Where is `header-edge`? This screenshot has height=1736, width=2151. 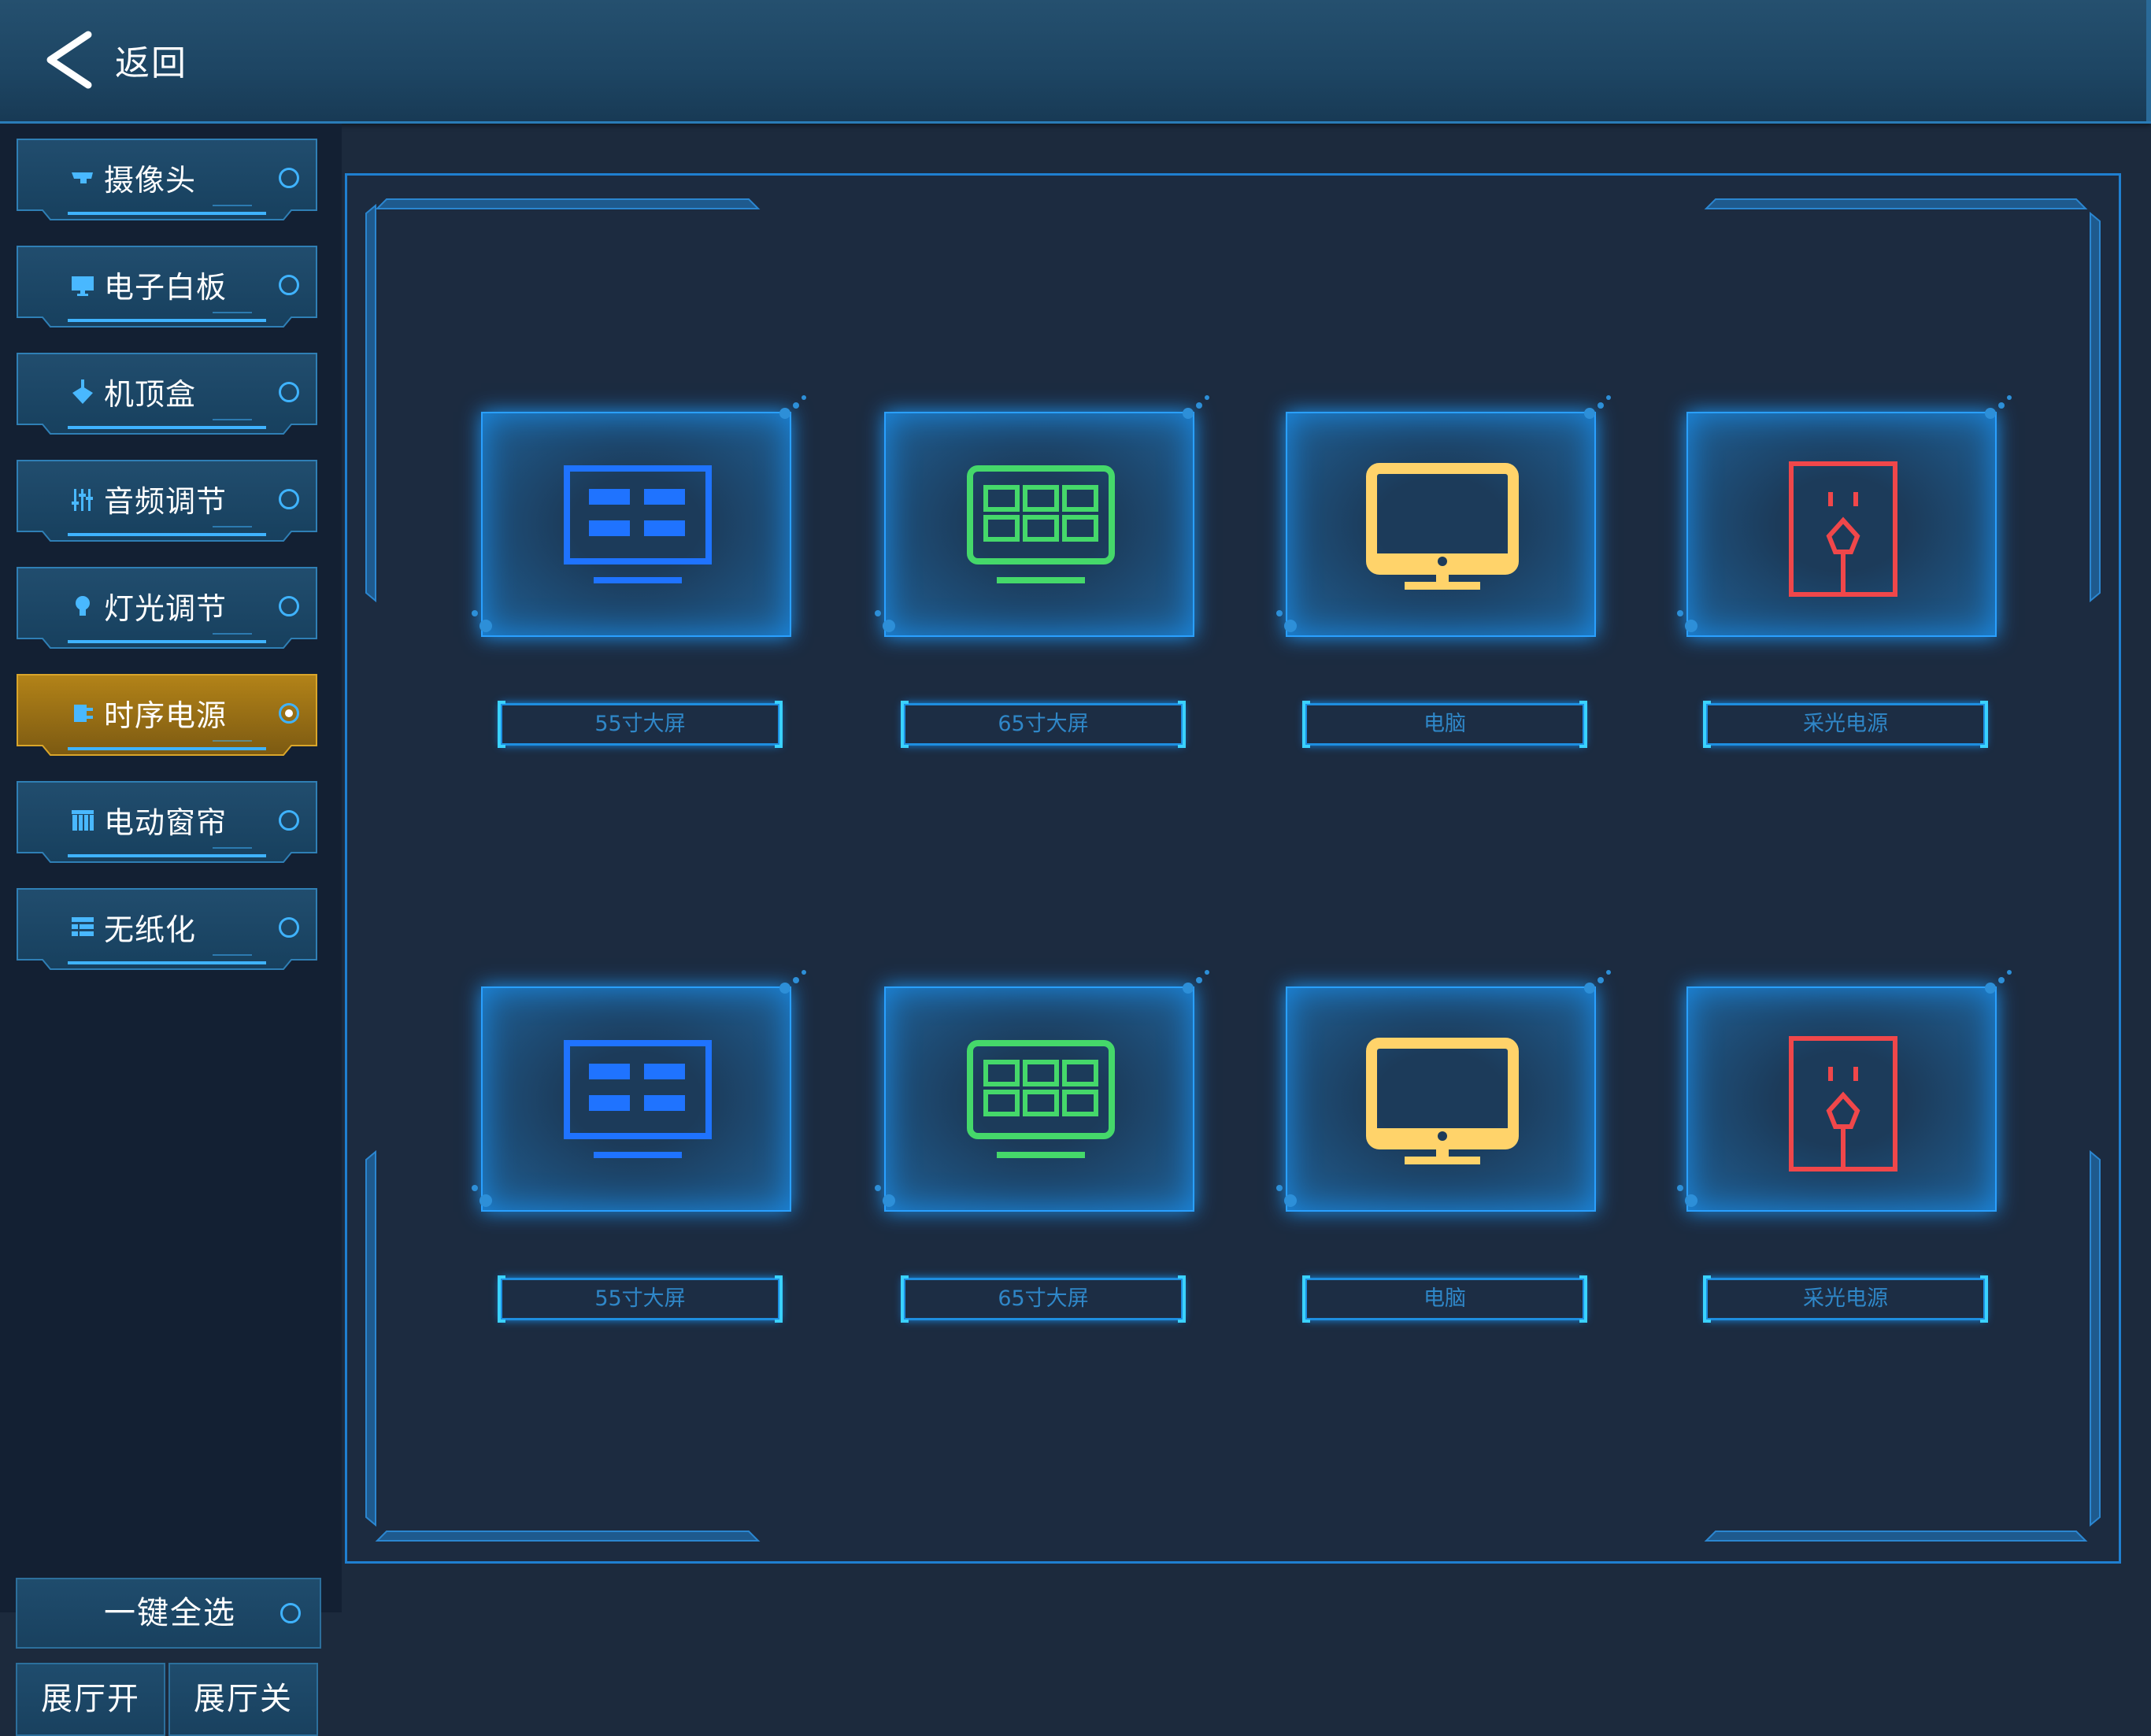 header-edge is located at coordinates (2148, 60).